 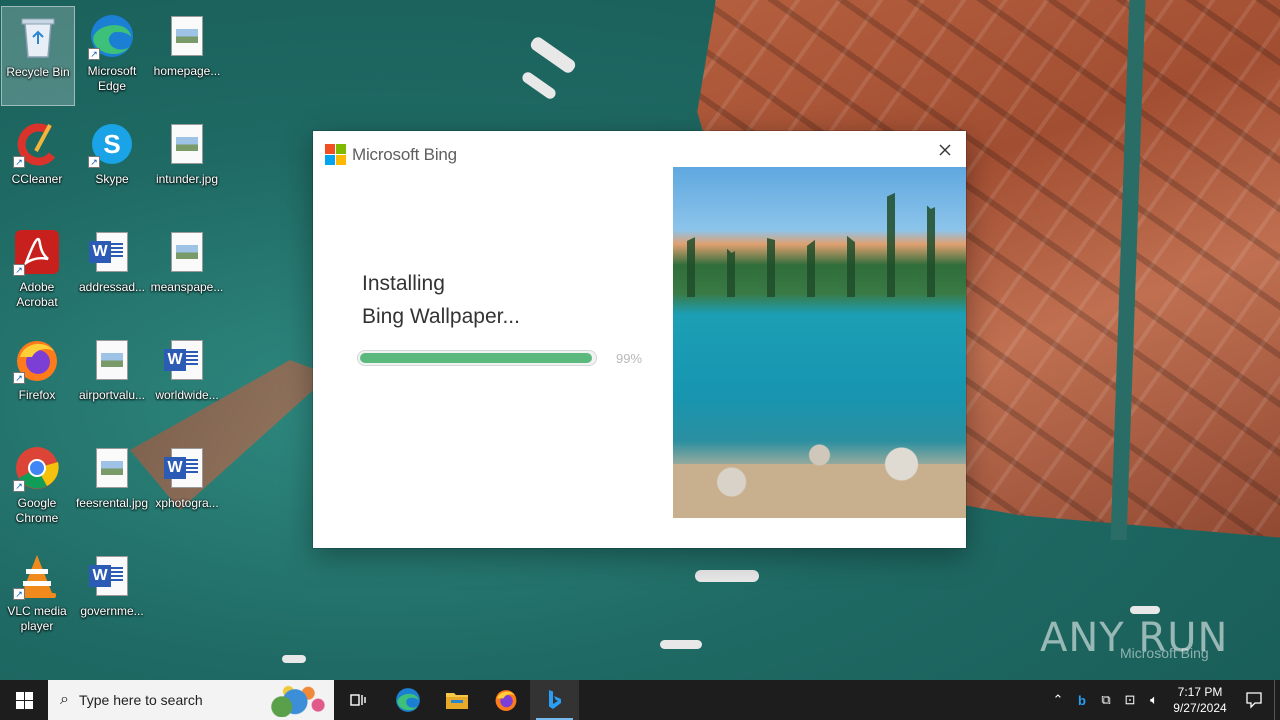 I want to click on desktop-icon-recycle-bin: Recycle Bin, so click(x=38, y=56).